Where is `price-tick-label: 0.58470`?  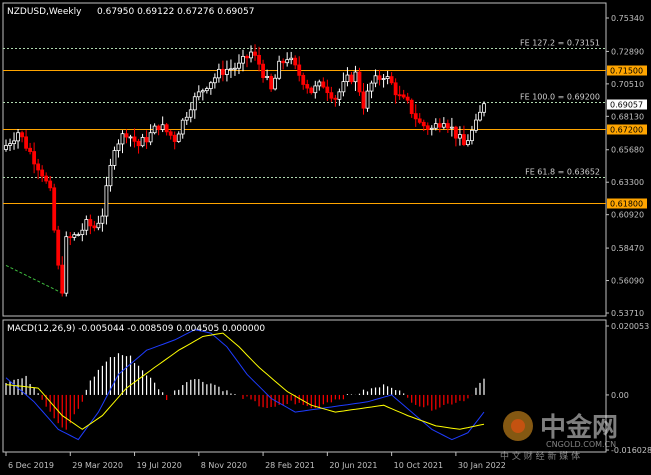
price-tick-label: 0.58470 is located at coordinates (627, 248).